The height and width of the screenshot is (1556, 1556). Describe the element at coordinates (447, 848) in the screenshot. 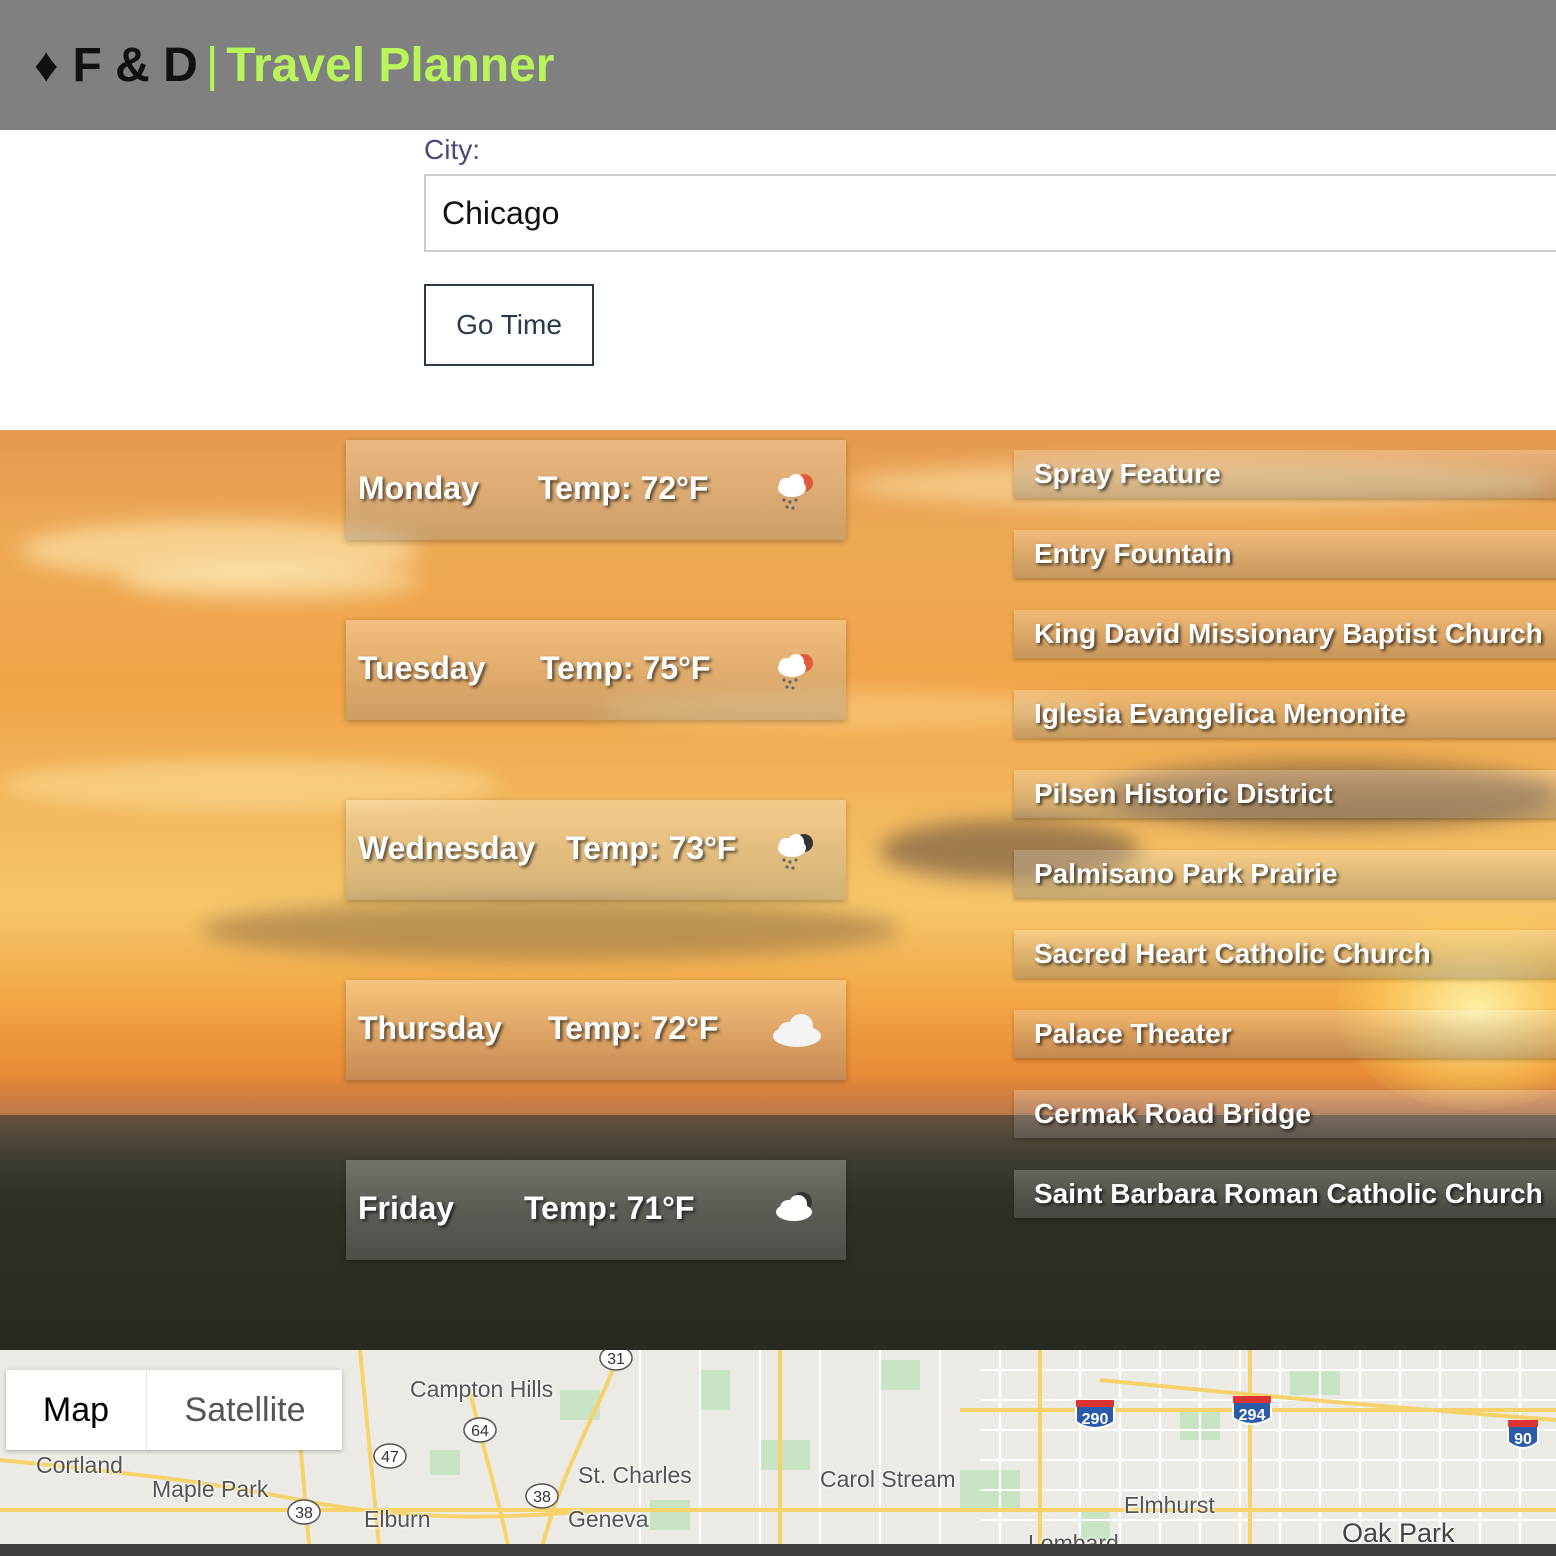

I see `weather-day: Wednesday` at that location.